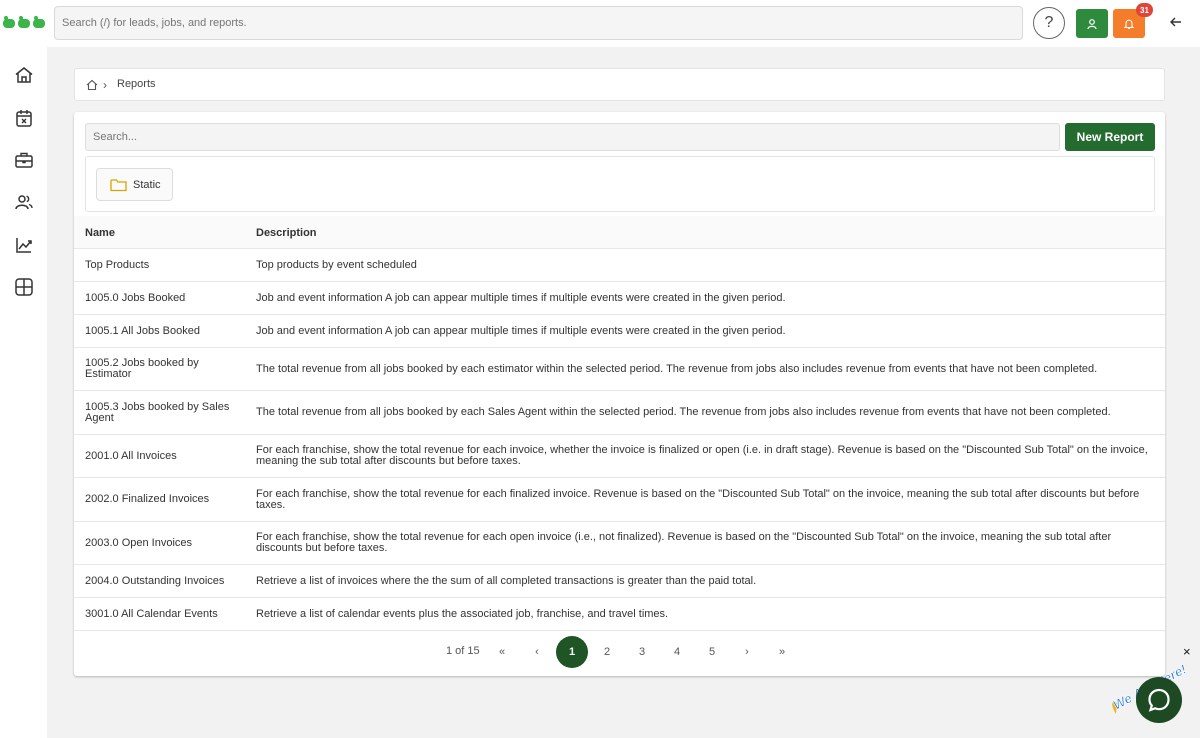  I want to click on calendar-icon, so click(24, 118).